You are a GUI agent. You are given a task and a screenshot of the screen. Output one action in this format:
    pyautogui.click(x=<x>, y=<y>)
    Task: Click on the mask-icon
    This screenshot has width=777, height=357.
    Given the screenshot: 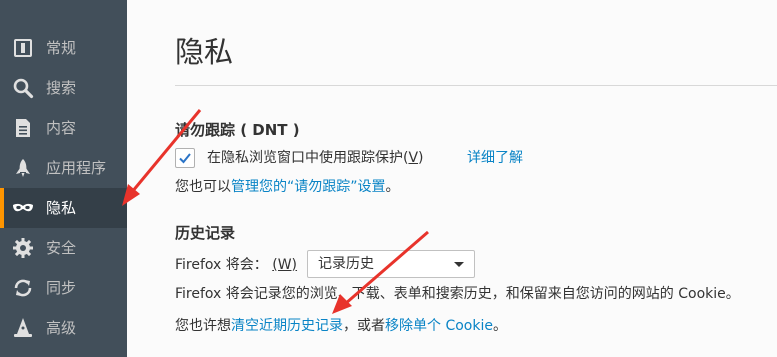 What is the action you would take?
    pyautogui.click(x=23, y=207)
    